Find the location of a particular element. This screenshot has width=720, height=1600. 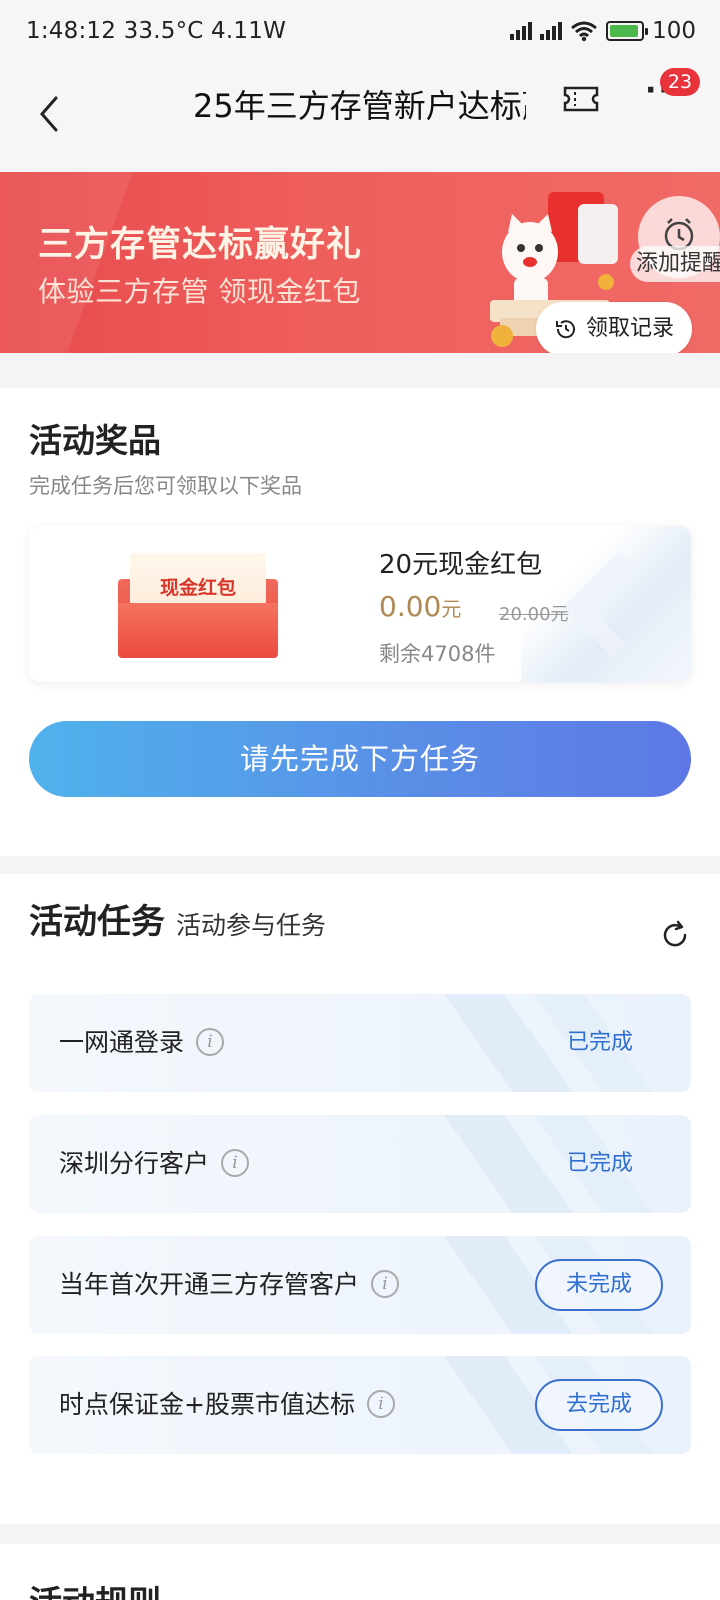

banner-subtitle: 体验三方存管 领现金红包 is located at coordinates (199, 291).